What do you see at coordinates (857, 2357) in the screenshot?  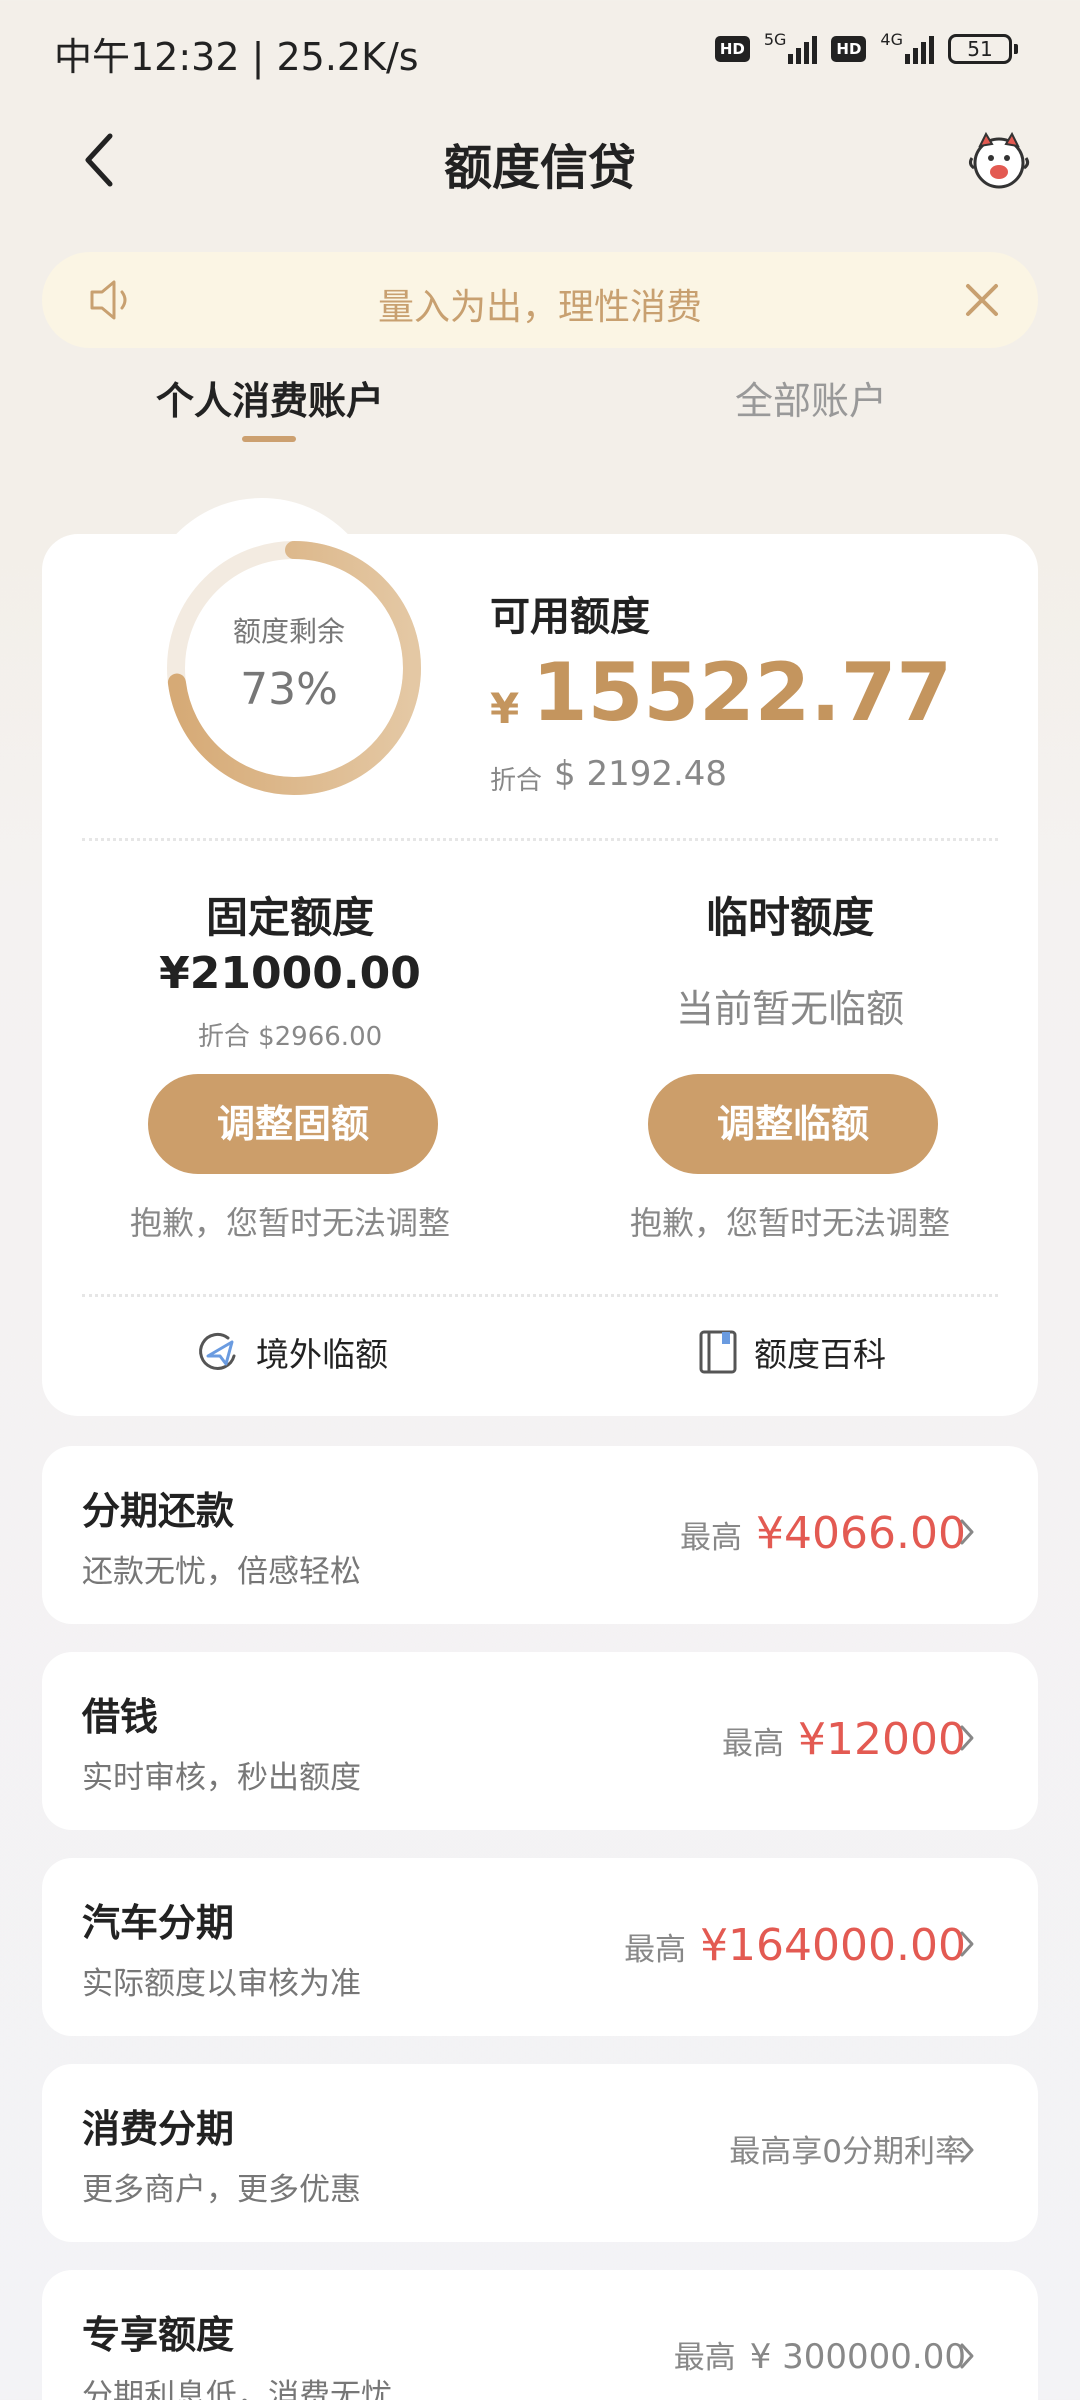 I see `list-item-amount: ¥ 300000.00` at bounding box center [857, 2357].